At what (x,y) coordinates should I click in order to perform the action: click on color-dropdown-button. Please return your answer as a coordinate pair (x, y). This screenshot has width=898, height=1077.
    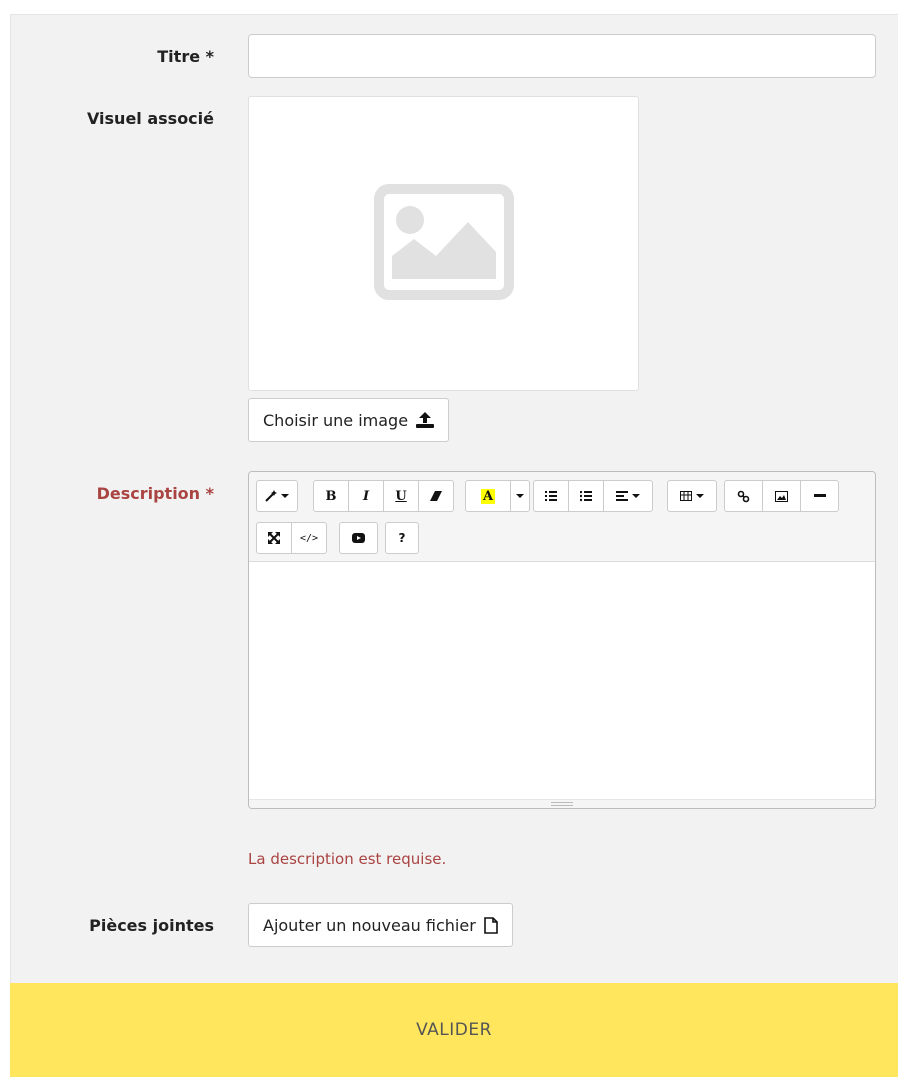
    Looking at the image, I should click on (520, 496).